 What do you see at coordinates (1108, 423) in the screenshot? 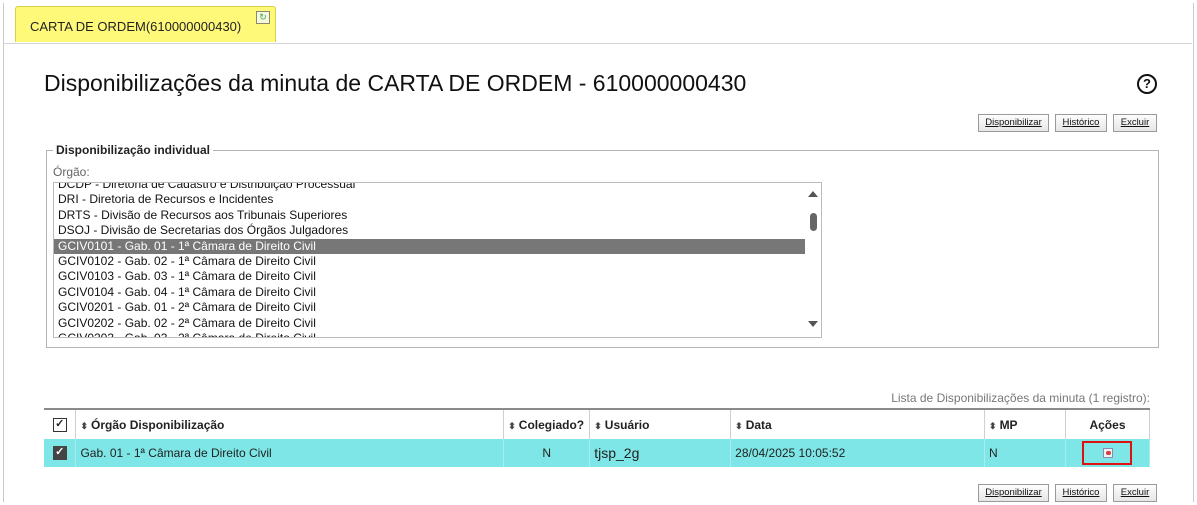
I see `col-acoes: Ações` at bounding box center [1108, 423].